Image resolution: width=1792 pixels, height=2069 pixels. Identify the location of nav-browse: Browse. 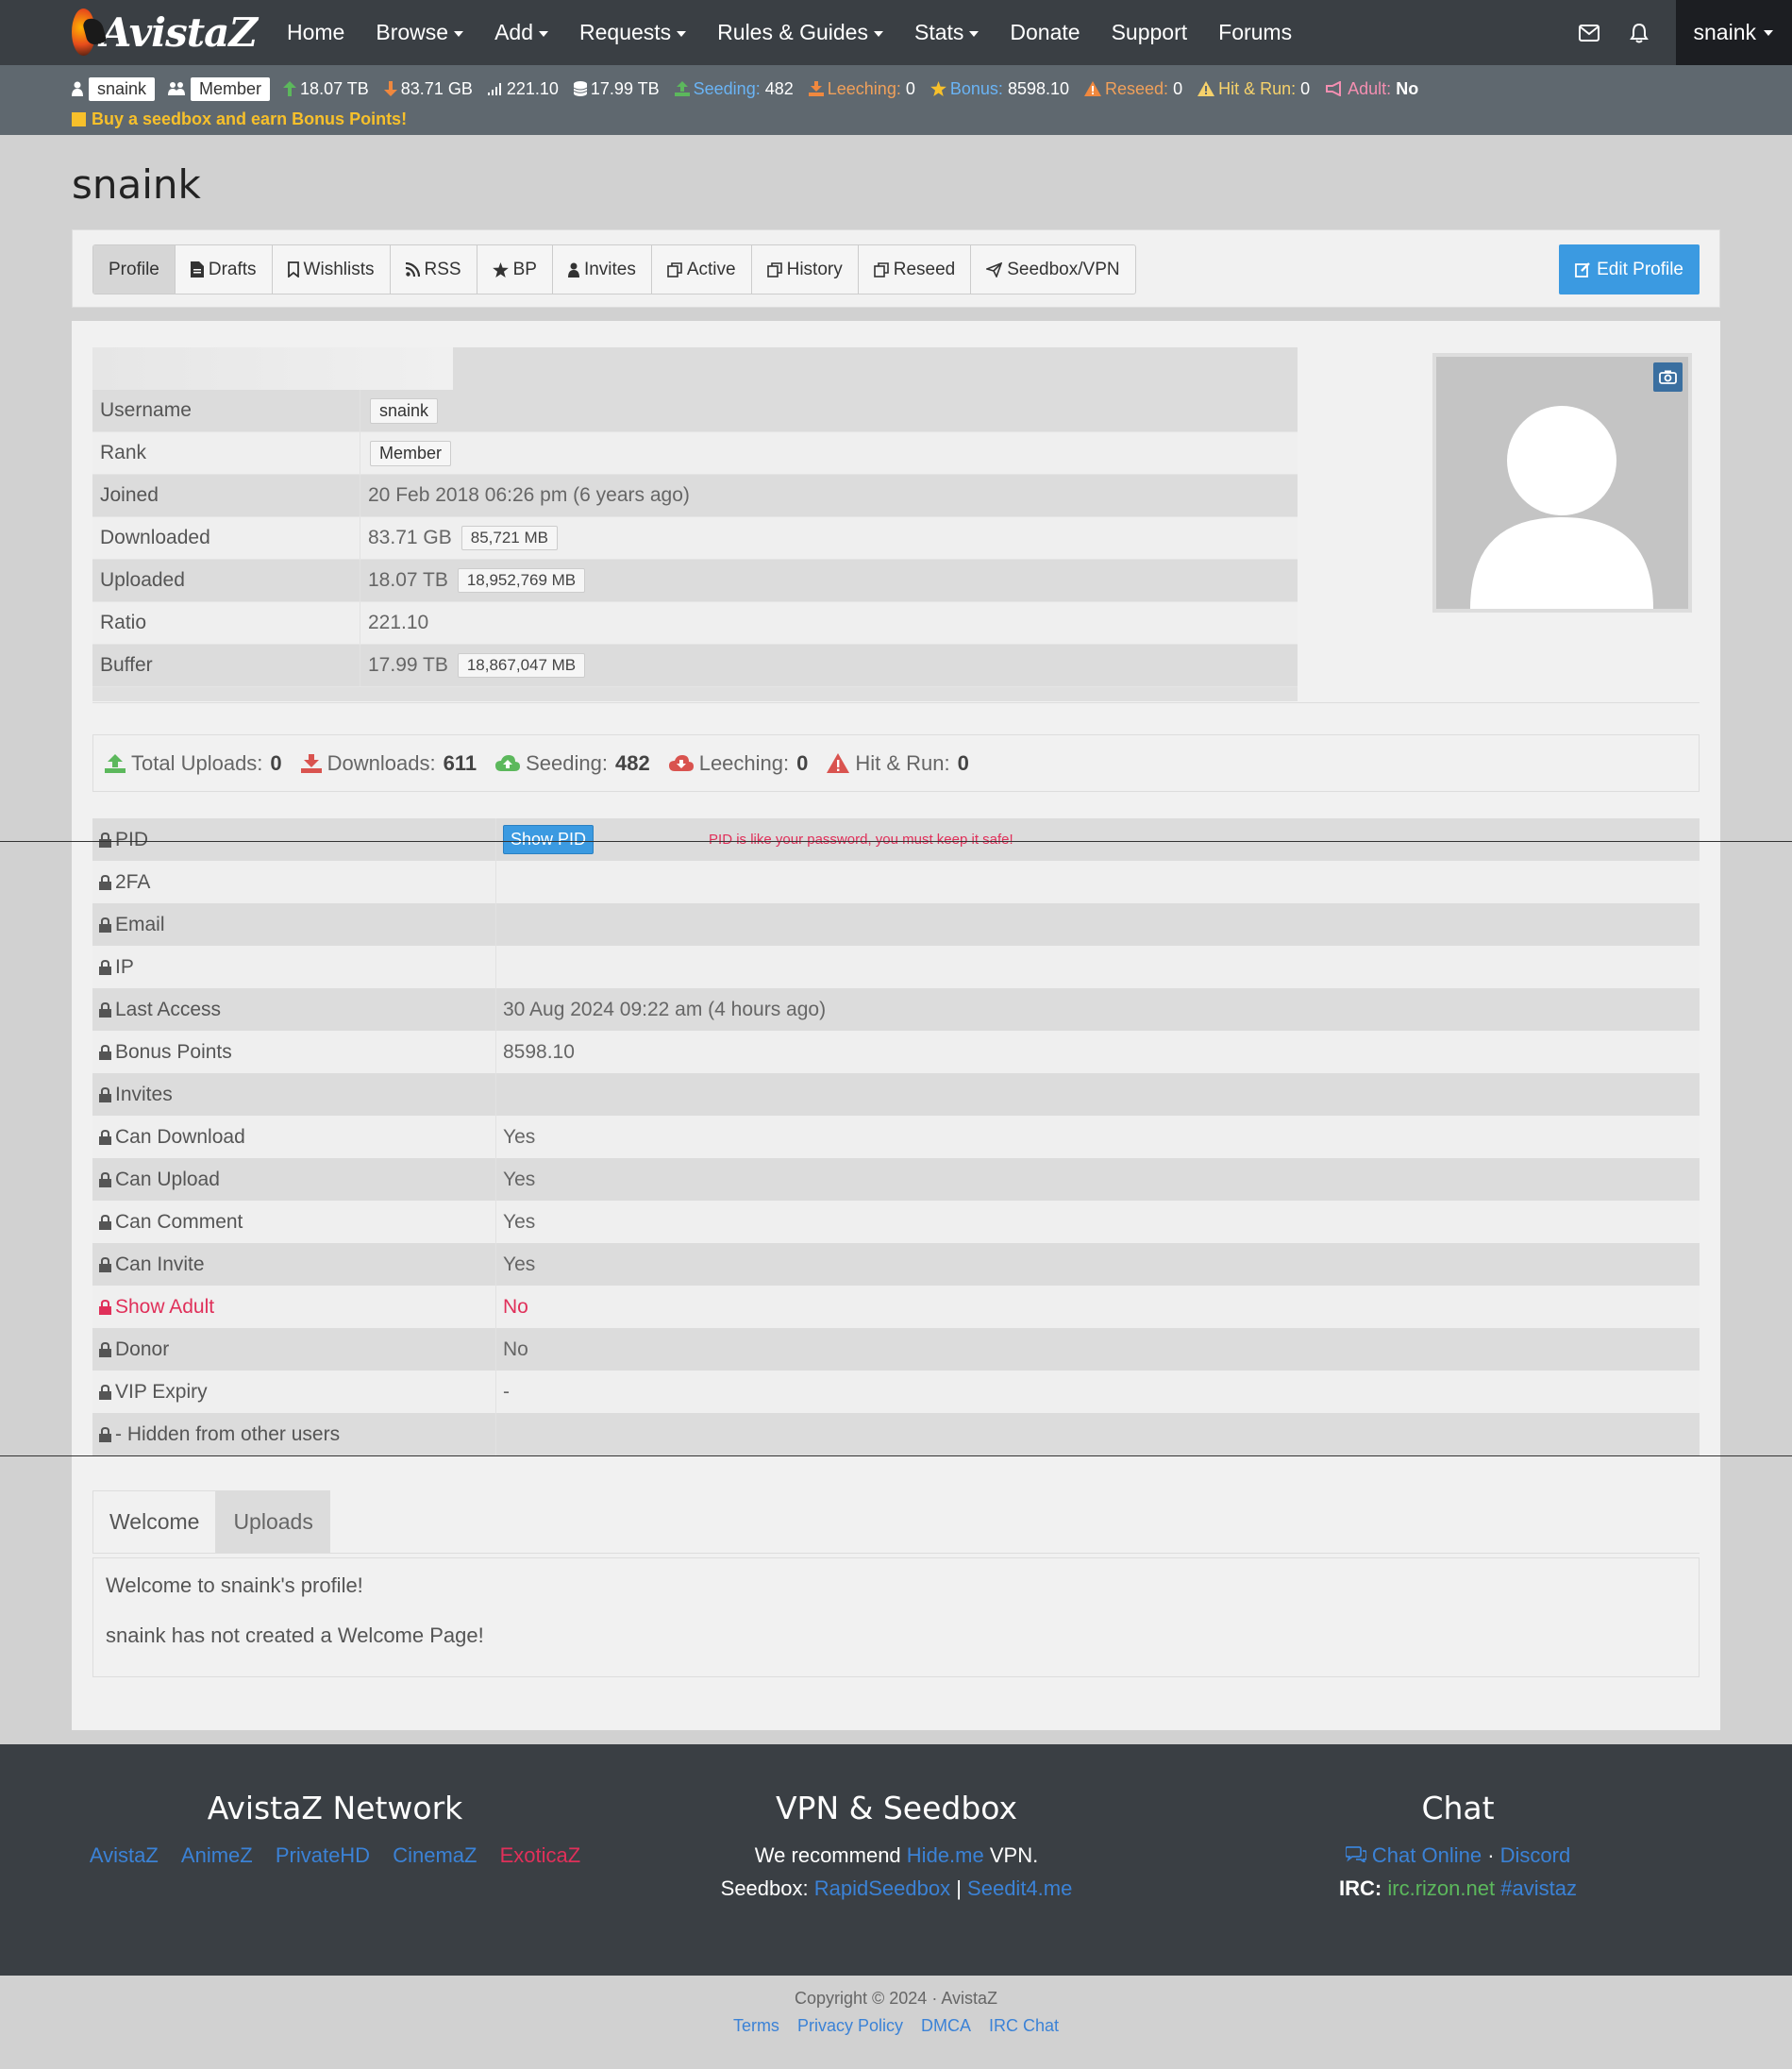
(420, 32).